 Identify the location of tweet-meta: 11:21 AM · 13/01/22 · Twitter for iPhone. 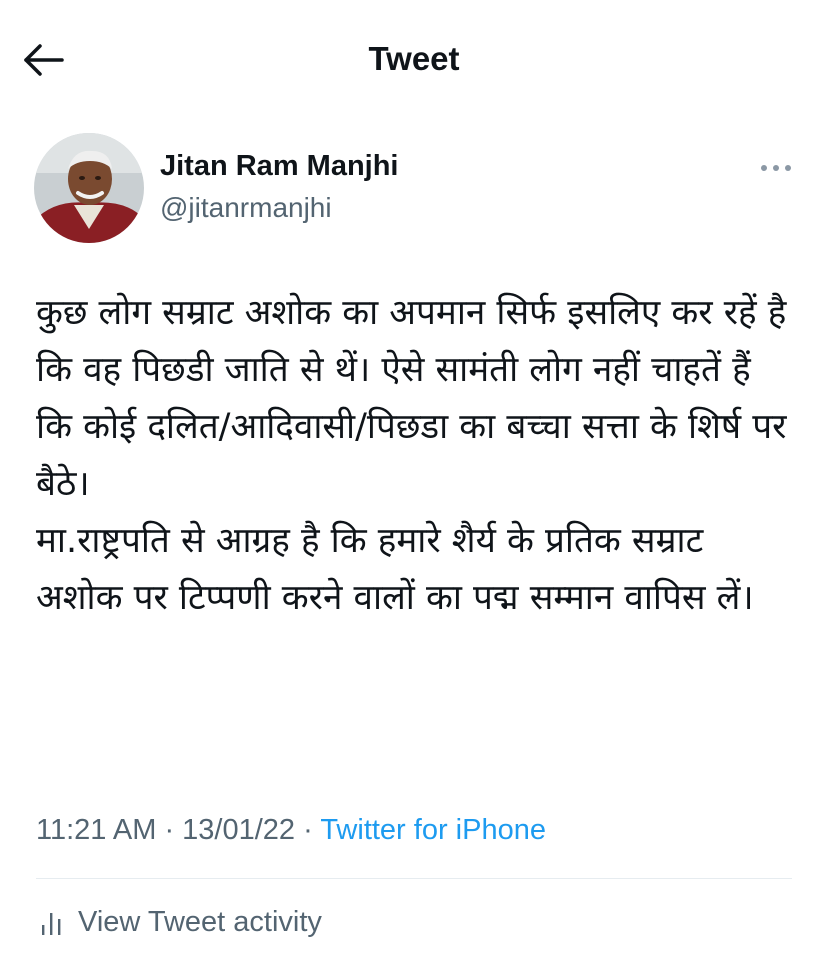
(291, 830).